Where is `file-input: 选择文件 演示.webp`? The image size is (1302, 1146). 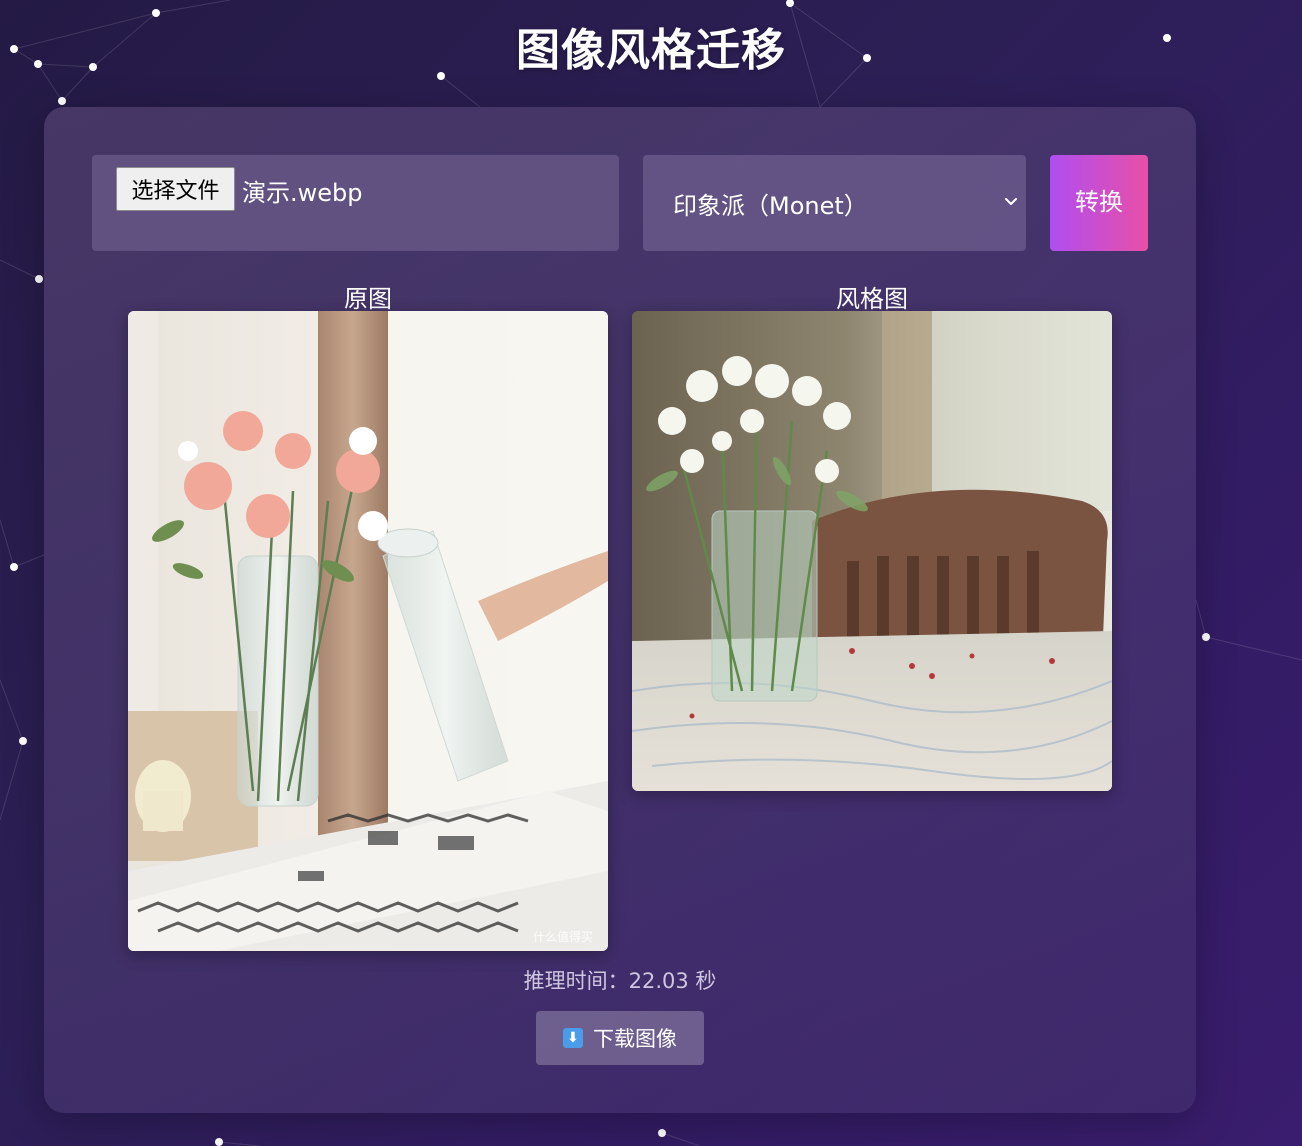
file-input: 选择文件 演示.webp is located at coordinates (355, 203).